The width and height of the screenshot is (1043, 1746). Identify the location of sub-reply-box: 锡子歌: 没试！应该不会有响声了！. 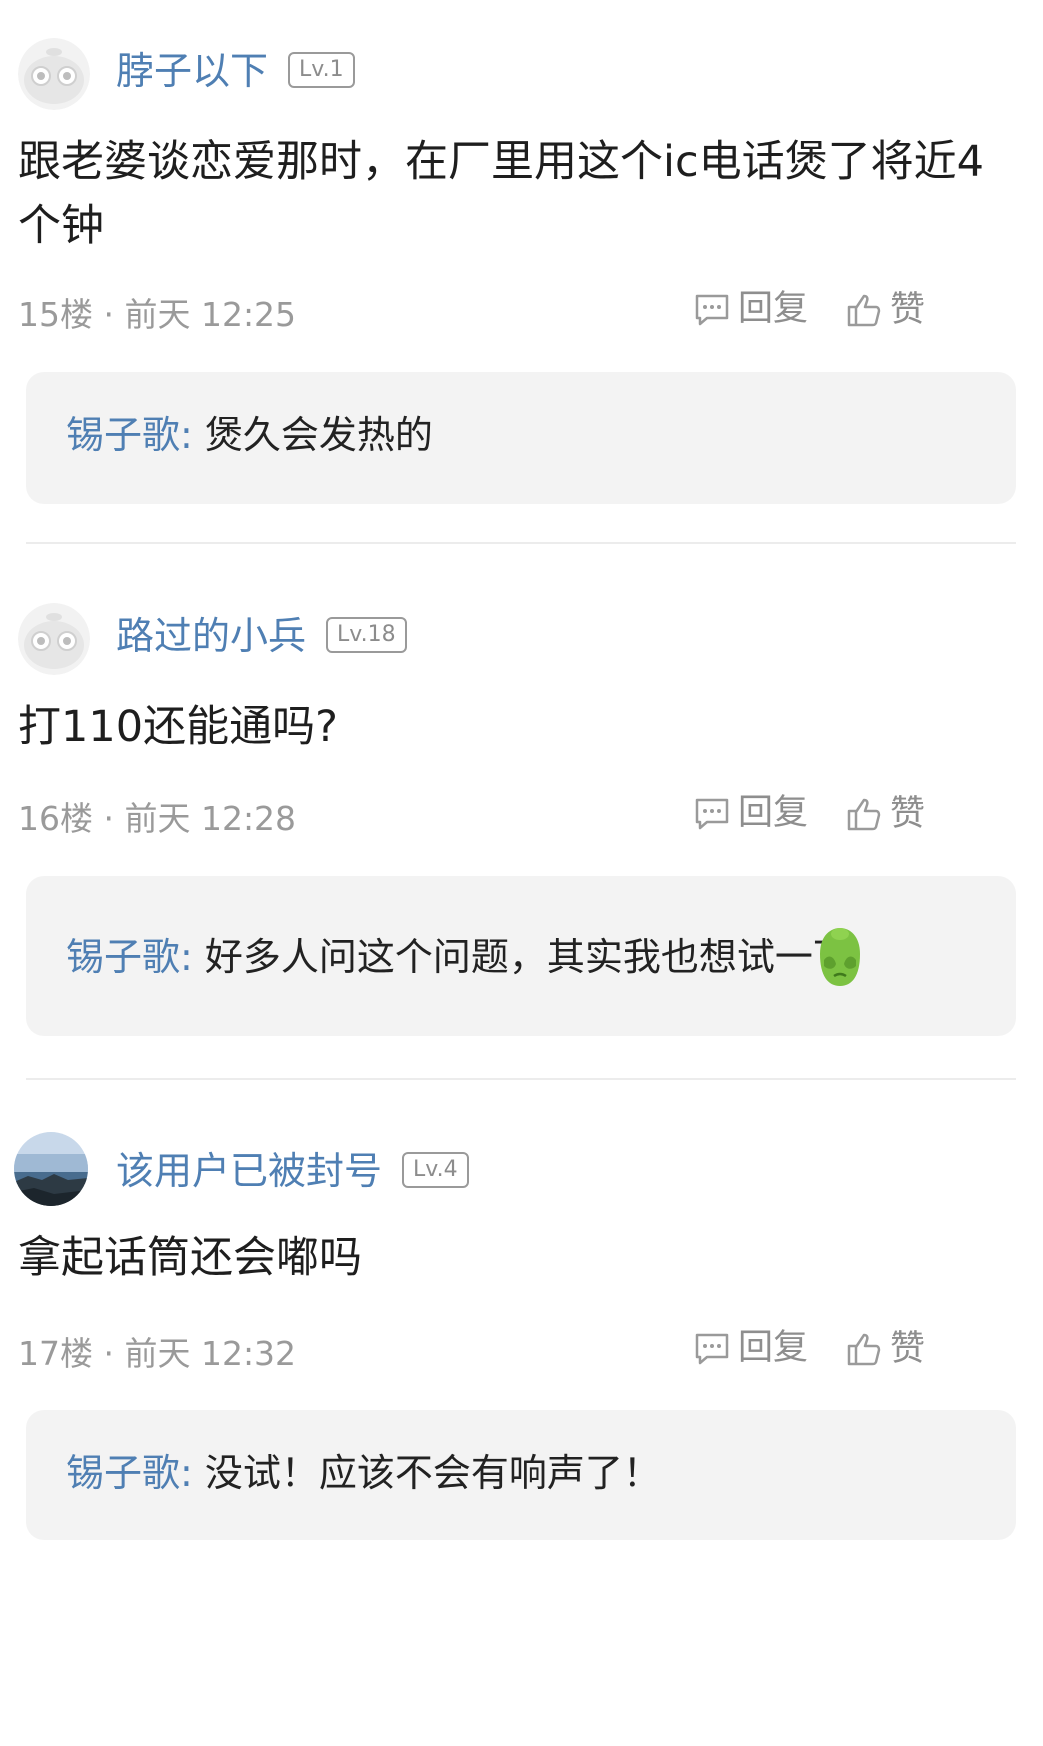
(521, 1475).